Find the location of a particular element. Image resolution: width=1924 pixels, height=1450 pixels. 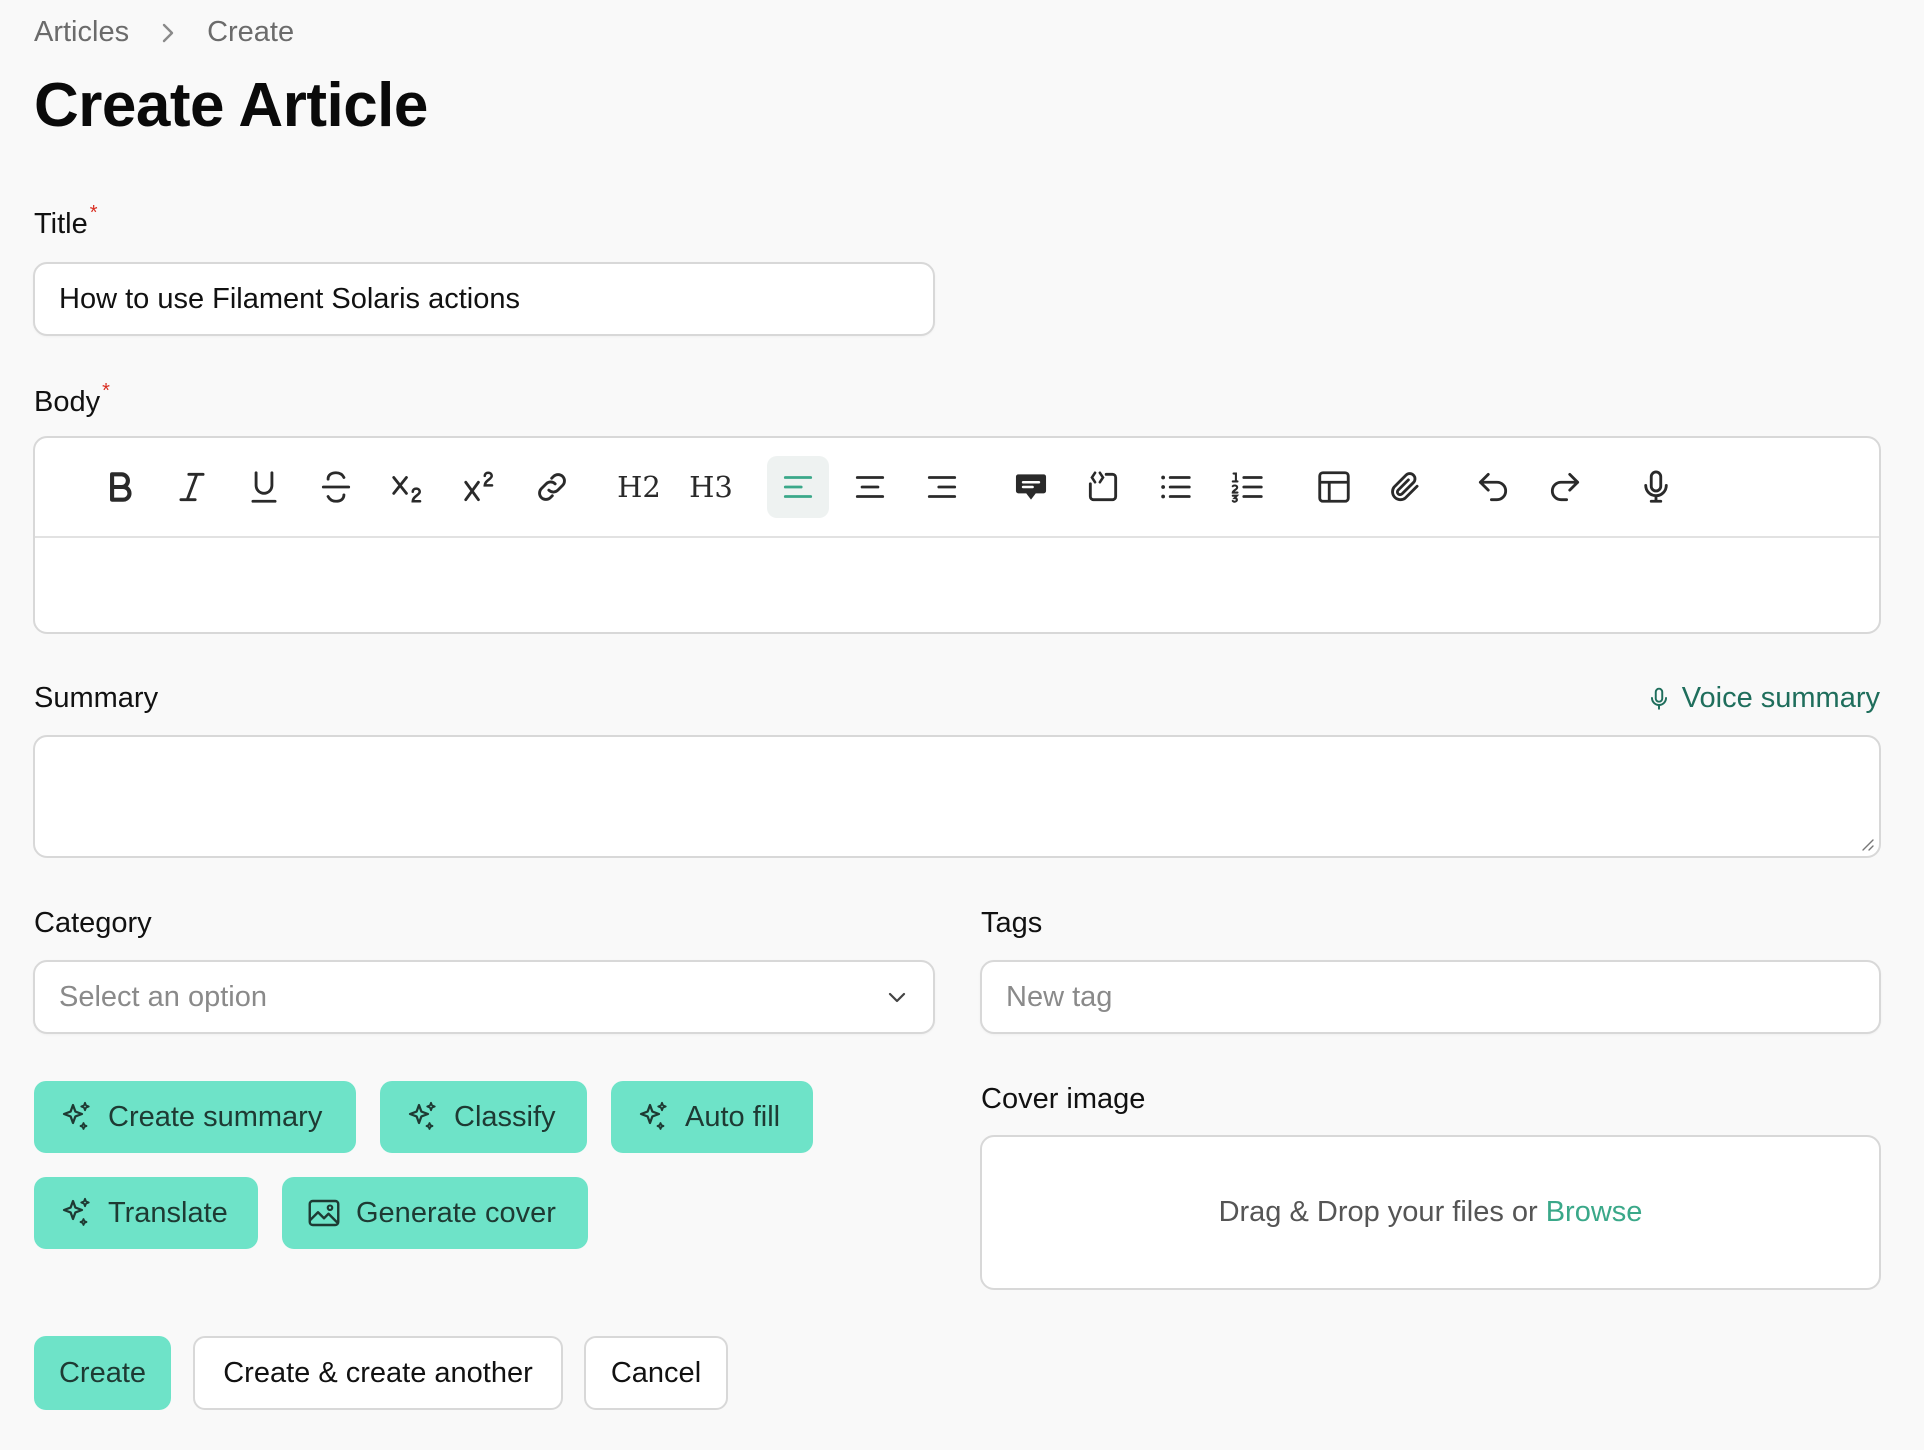

body-label-text: Body is located at coordinates (67, 402).